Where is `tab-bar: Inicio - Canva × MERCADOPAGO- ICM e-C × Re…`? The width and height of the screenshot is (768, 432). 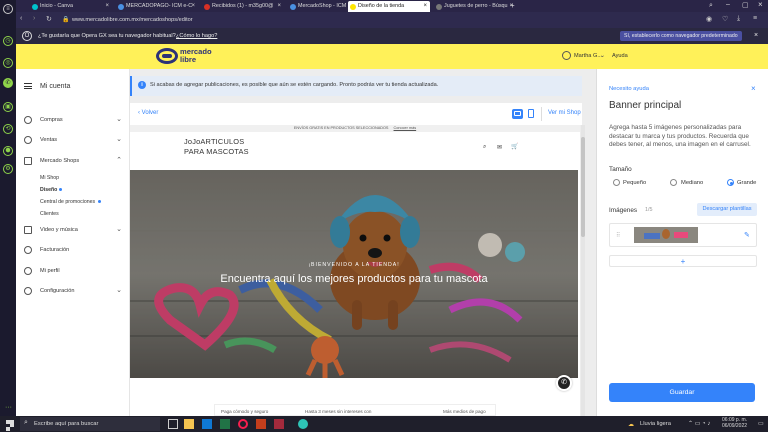 tab-bar: Inicio - Canva × MERCADOPAGO- ICM e-C × Re… is located at coordinates (392, 6).